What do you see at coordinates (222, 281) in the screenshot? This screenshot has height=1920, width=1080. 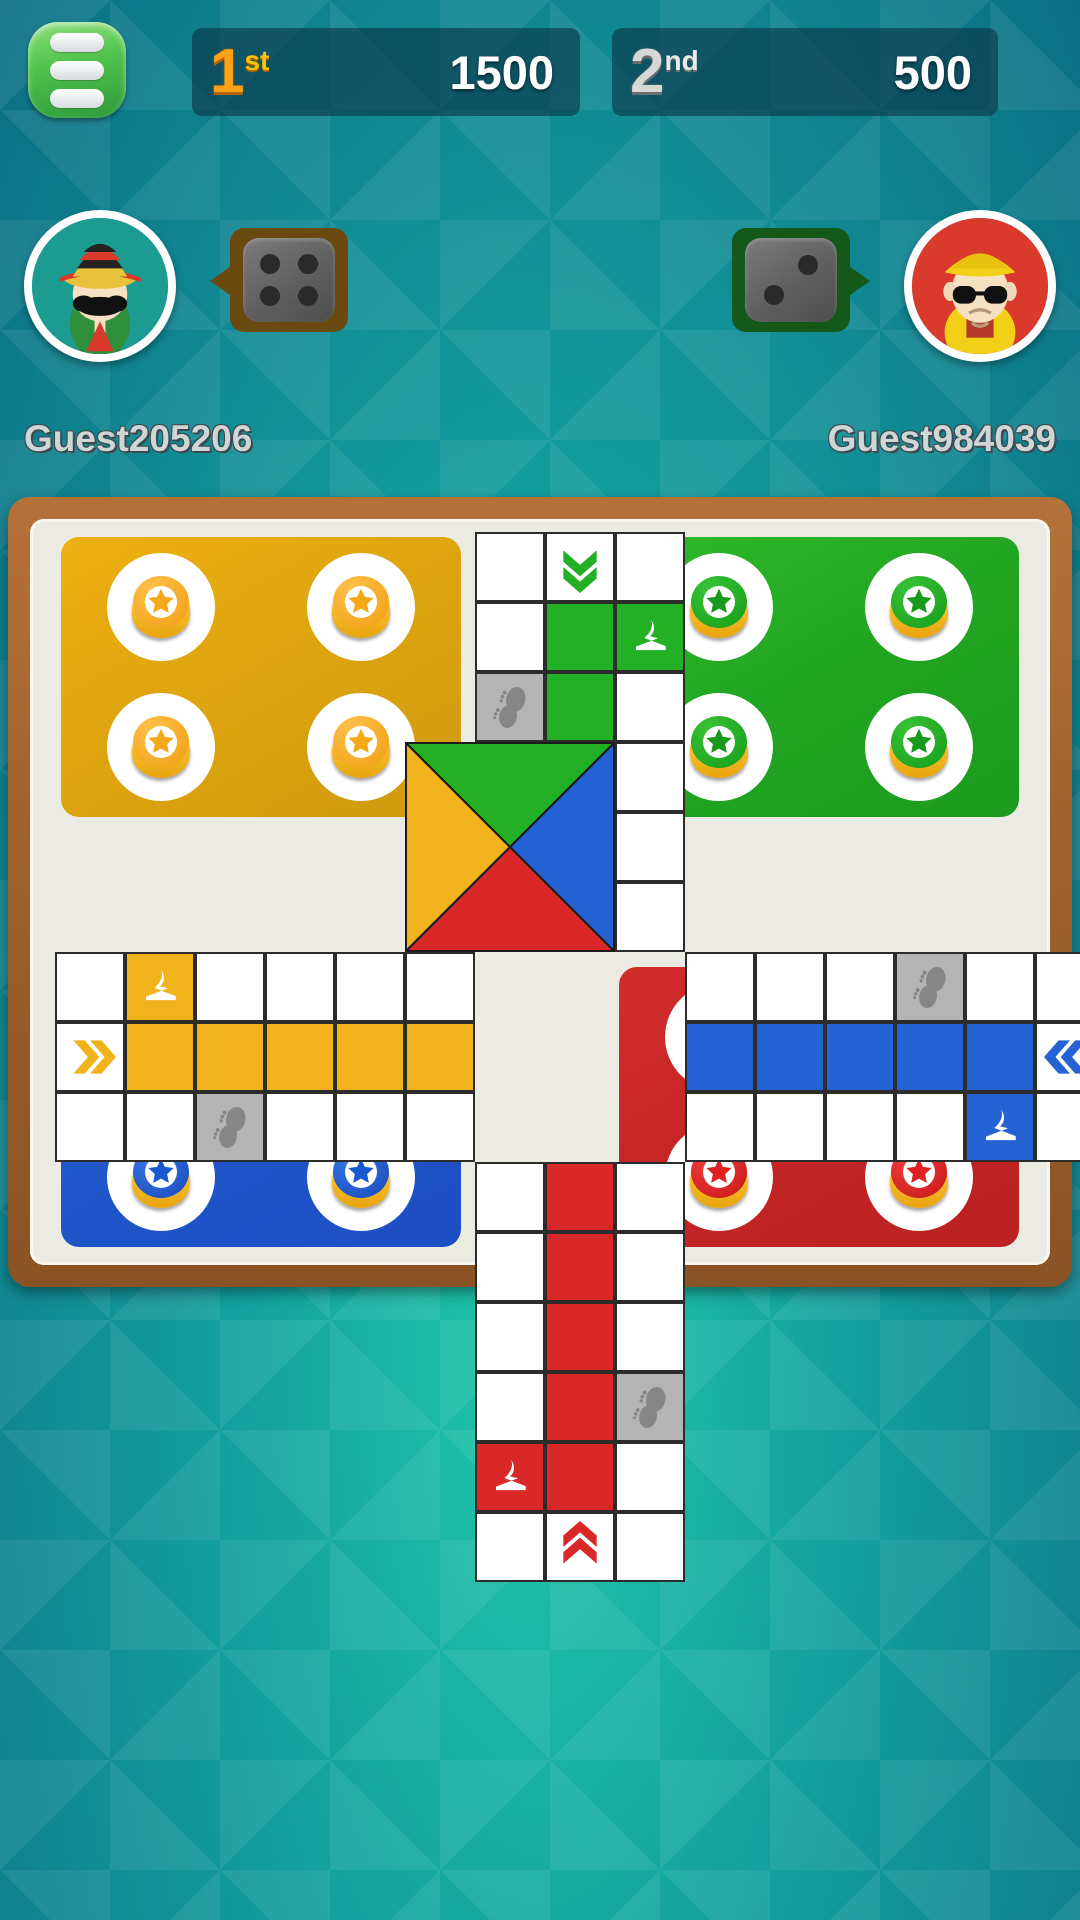 I see `dice-pointer-left` at bounding box center [222, 281].